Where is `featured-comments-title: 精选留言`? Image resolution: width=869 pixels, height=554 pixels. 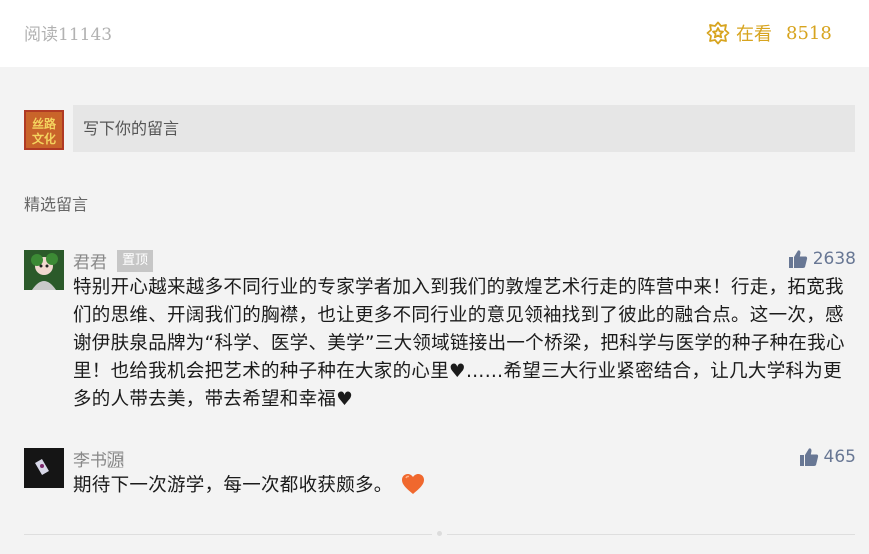
featured-comments-title: 精选留言 is located at coordinates (56, 204).